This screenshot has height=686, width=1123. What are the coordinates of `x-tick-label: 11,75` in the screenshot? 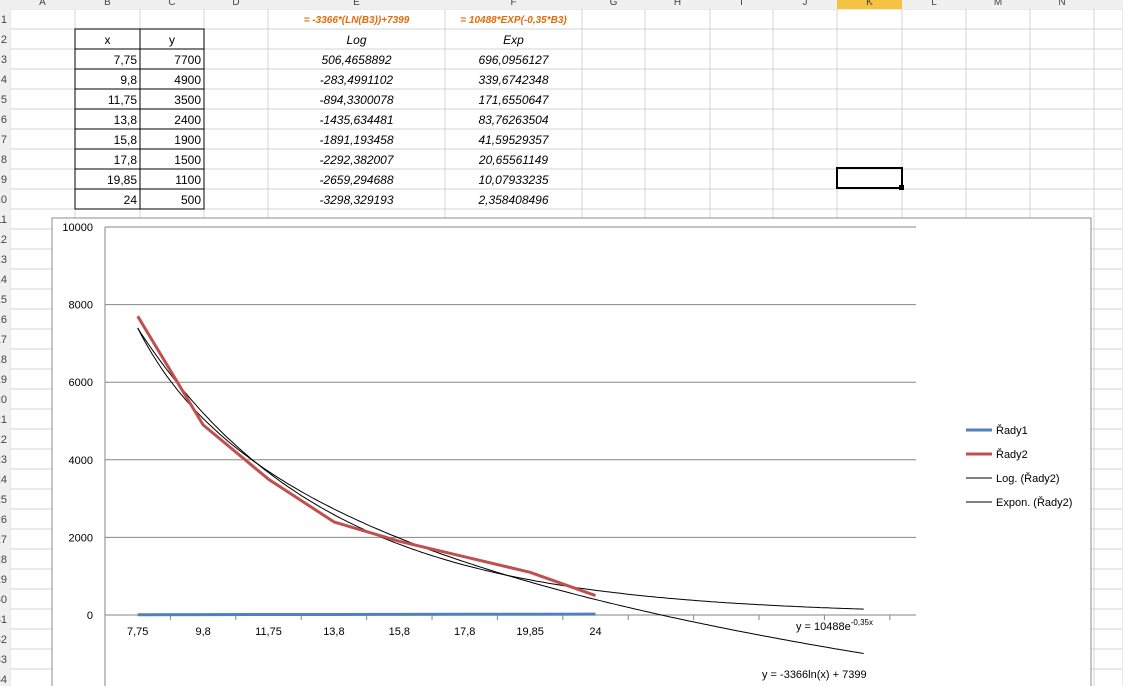 It's located at (268, 632).